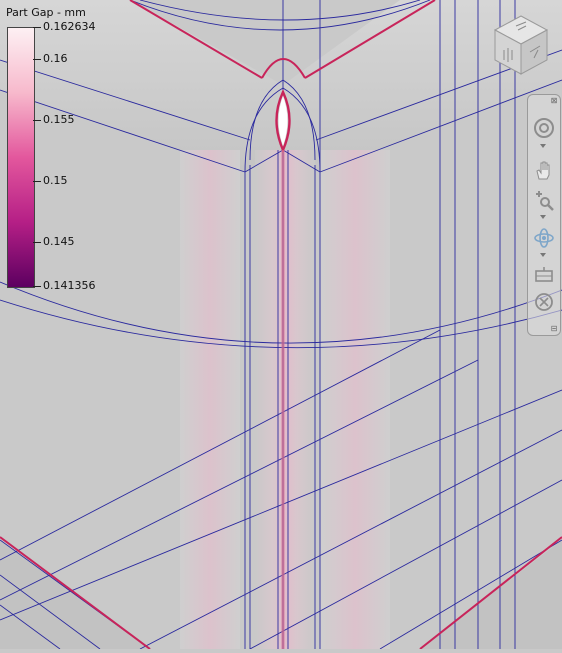  I want to click on legend-tick-label: 0.141356, so click(69, 285).